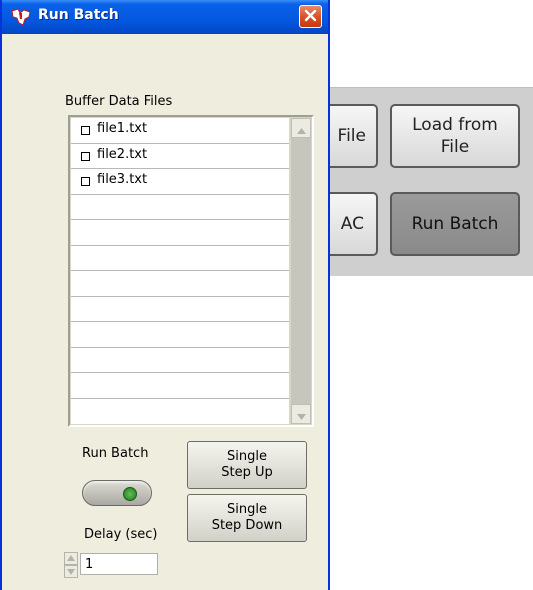 The width and height of the screenshot is (533, 590). I want to click on run-batch-label: Run Batch, so click(115, 453).